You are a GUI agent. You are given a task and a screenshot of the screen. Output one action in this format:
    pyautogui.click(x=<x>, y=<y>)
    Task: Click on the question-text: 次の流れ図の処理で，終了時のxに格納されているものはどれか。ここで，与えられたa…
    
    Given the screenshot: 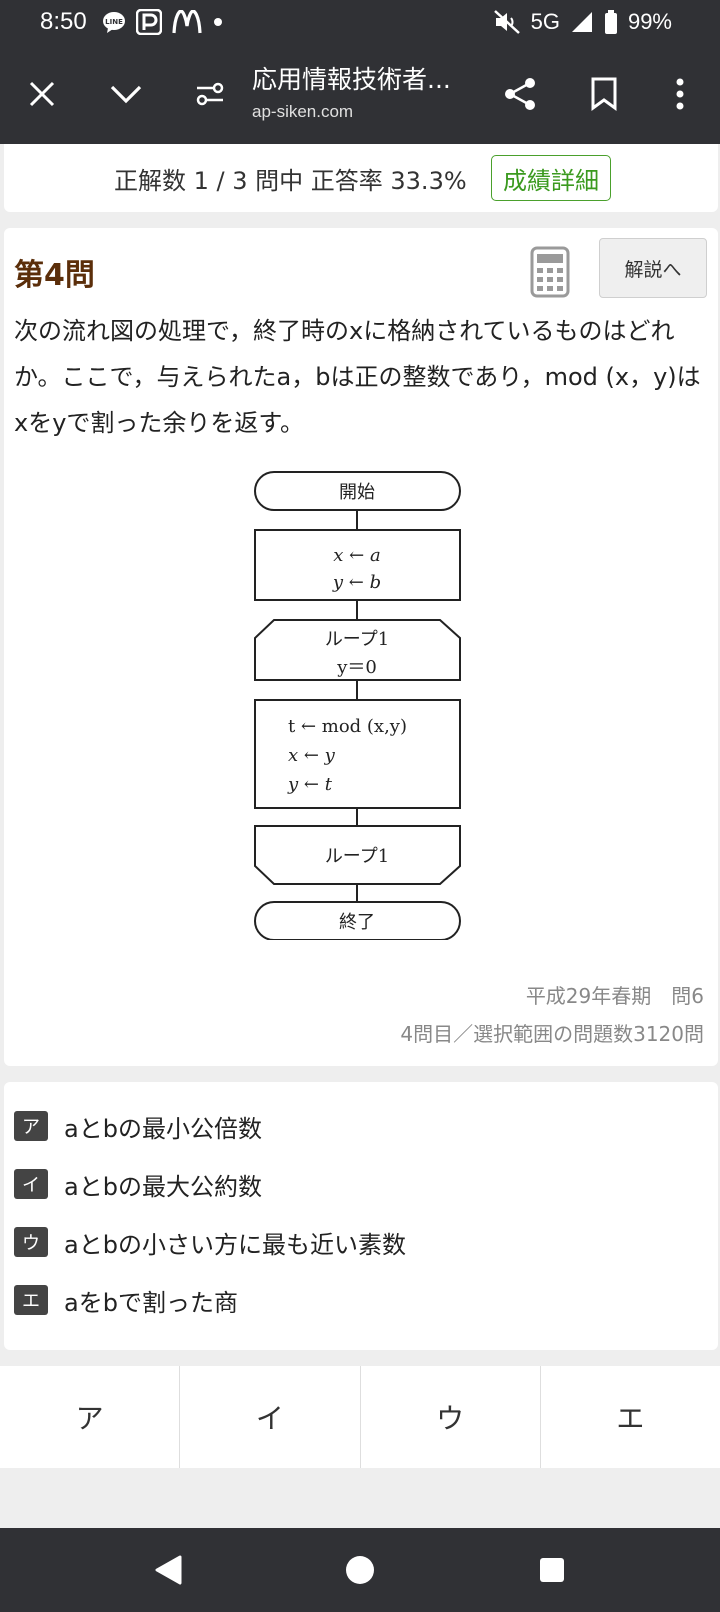 What is the action you would take?
    pyautogui.click(x=357, y=377)
    